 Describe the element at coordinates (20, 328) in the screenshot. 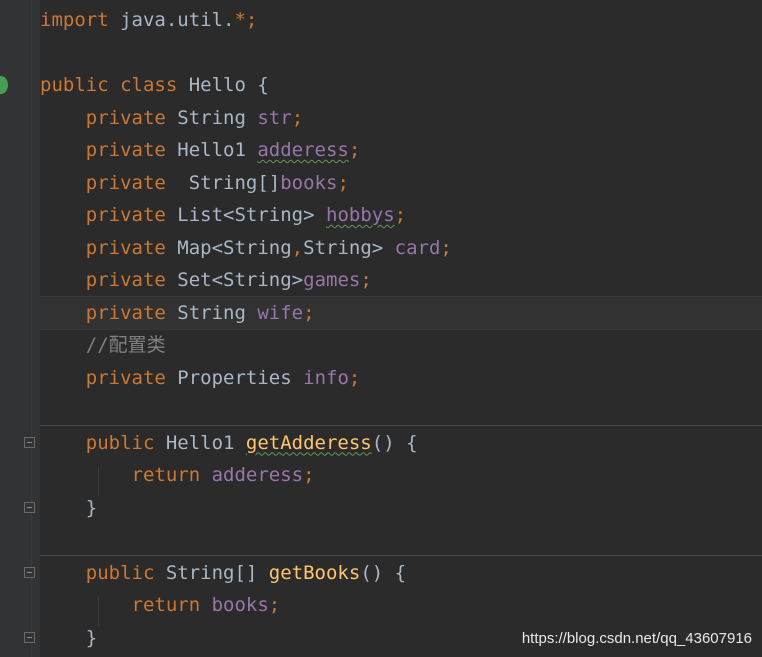

I see `editor-gutter` at that location.